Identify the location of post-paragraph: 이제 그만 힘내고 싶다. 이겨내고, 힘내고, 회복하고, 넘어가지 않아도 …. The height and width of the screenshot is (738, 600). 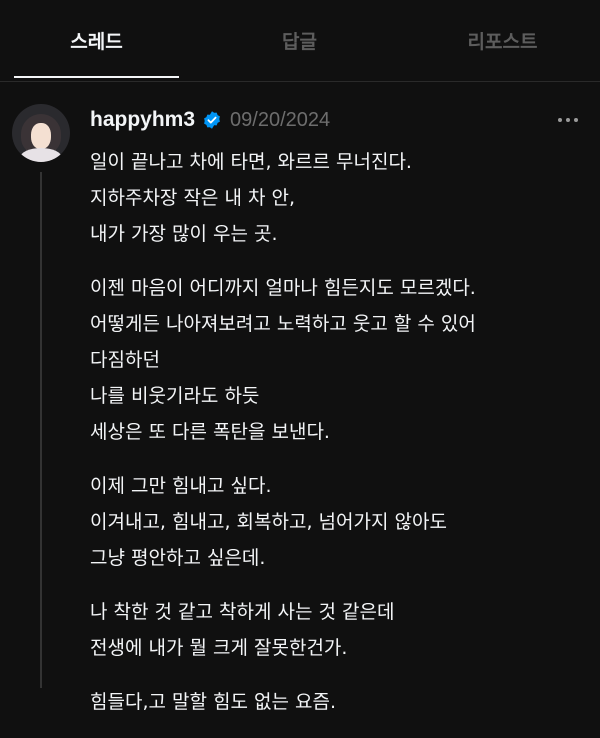
(340, 522).